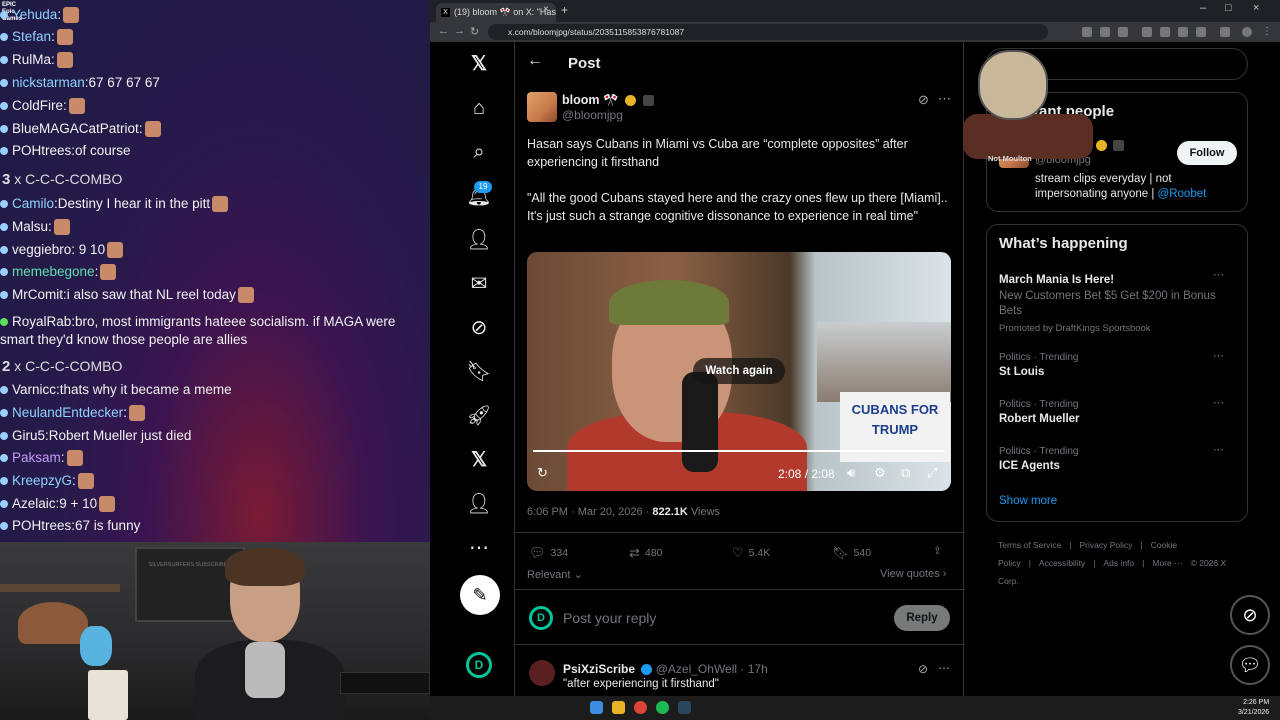  What do you see at coordinates (1119, 459) in the screenshot?
I see `trend-item: Politics · Trending ICE Agents` at bounding box center [1119, 459].